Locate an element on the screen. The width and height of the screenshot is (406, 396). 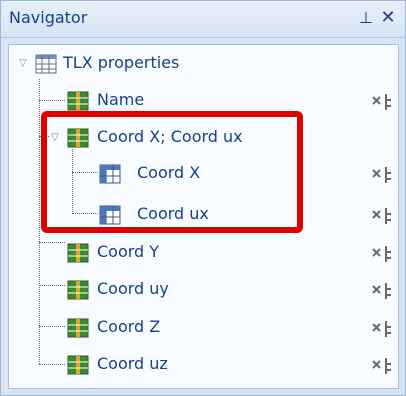
tree-item-label: Name is located at coordinates (121, 99).